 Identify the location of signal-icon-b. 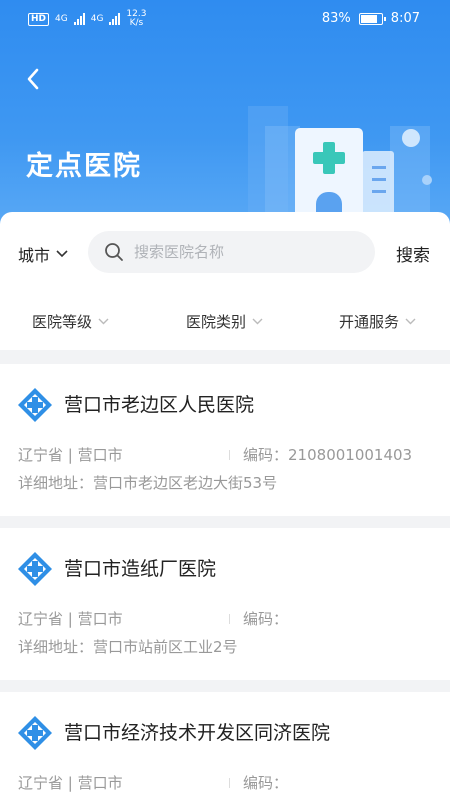
(115, 19).